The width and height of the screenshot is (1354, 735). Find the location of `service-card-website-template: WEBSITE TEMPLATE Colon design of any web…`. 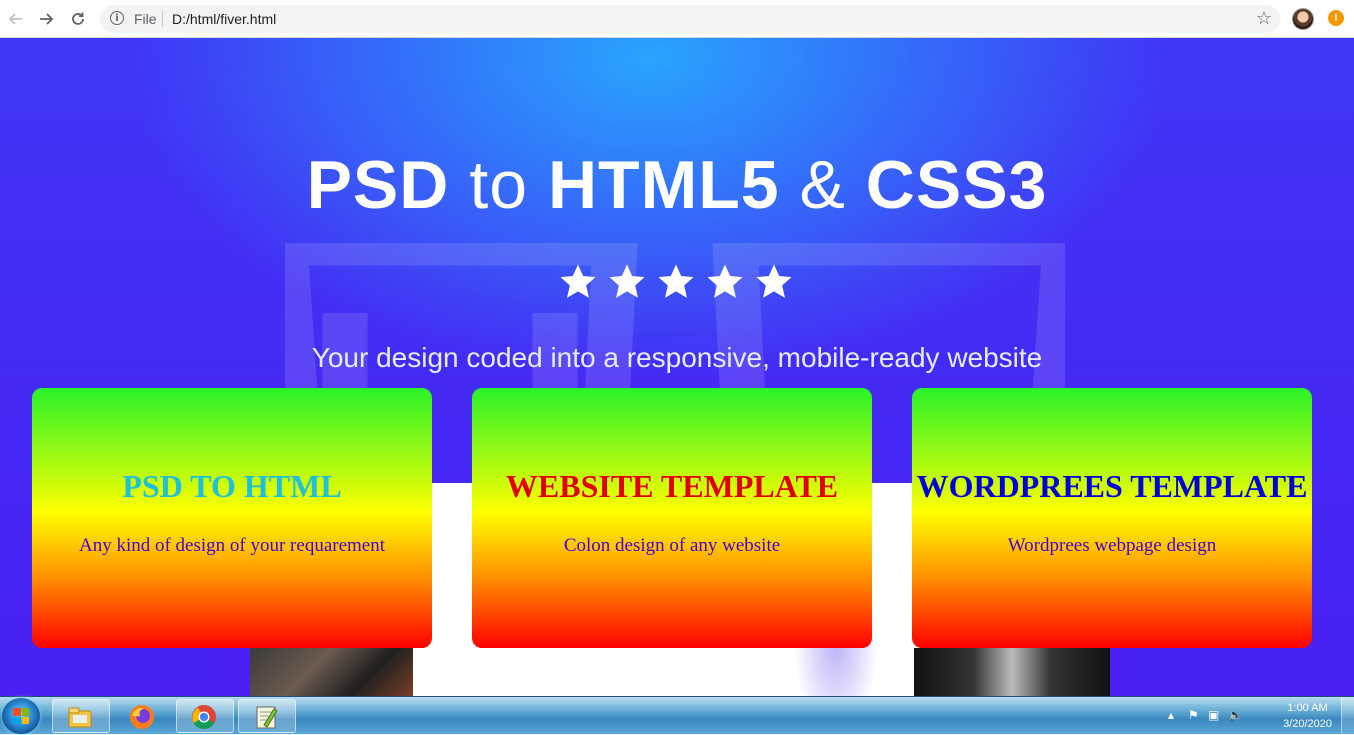

service-card-website-template: WEBSITE TEMPLATE Colon design of any web… is located at coordinates (672, 518).